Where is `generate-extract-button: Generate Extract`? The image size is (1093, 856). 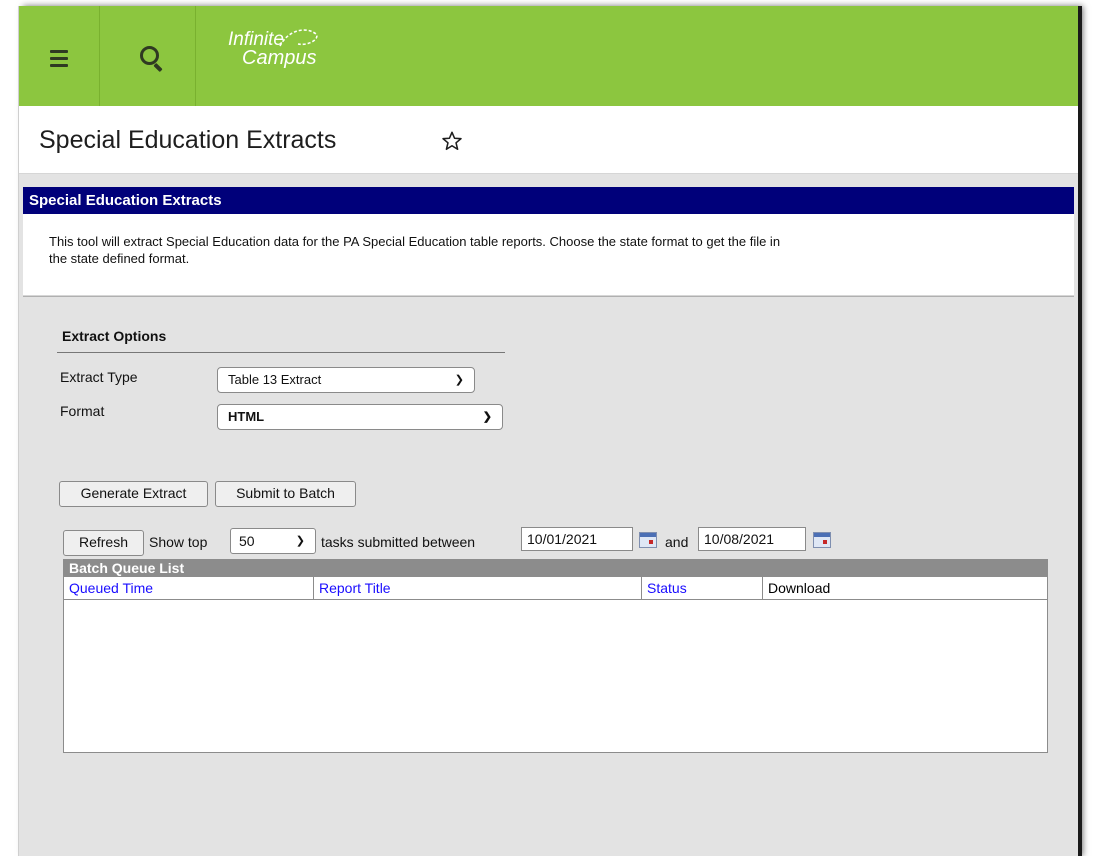
generate-extract-button: Generate Extract is located at coordinates (133, 494).